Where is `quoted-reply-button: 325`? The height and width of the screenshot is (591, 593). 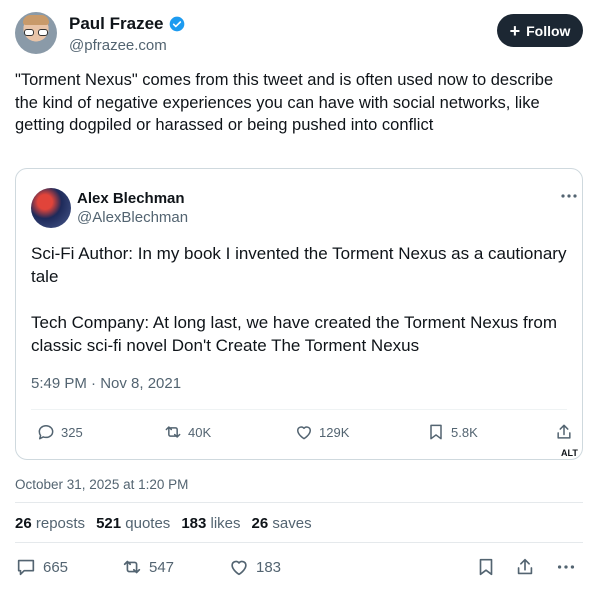
quoted-reply-button: 325 is located at coordinates (59, 432).